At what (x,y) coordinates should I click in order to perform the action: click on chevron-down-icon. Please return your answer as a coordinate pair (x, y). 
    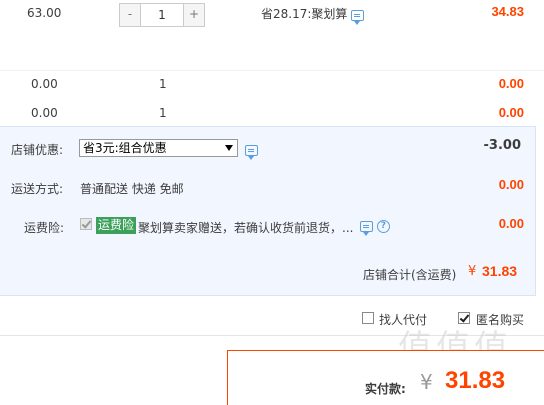
    Looking at the image, I should click on (229, 148).